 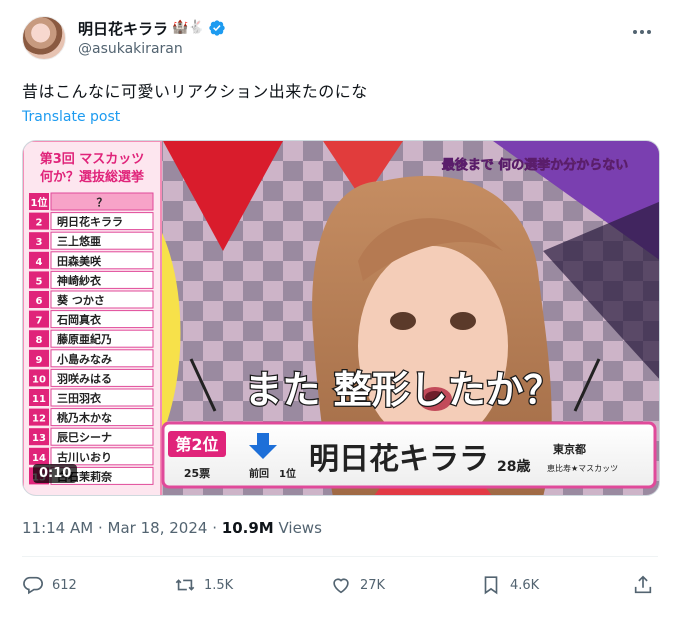 What do you see at coordinates (642, 32) in the screenshot?
I see `more-options-icon` at bounding box center [642, 32].